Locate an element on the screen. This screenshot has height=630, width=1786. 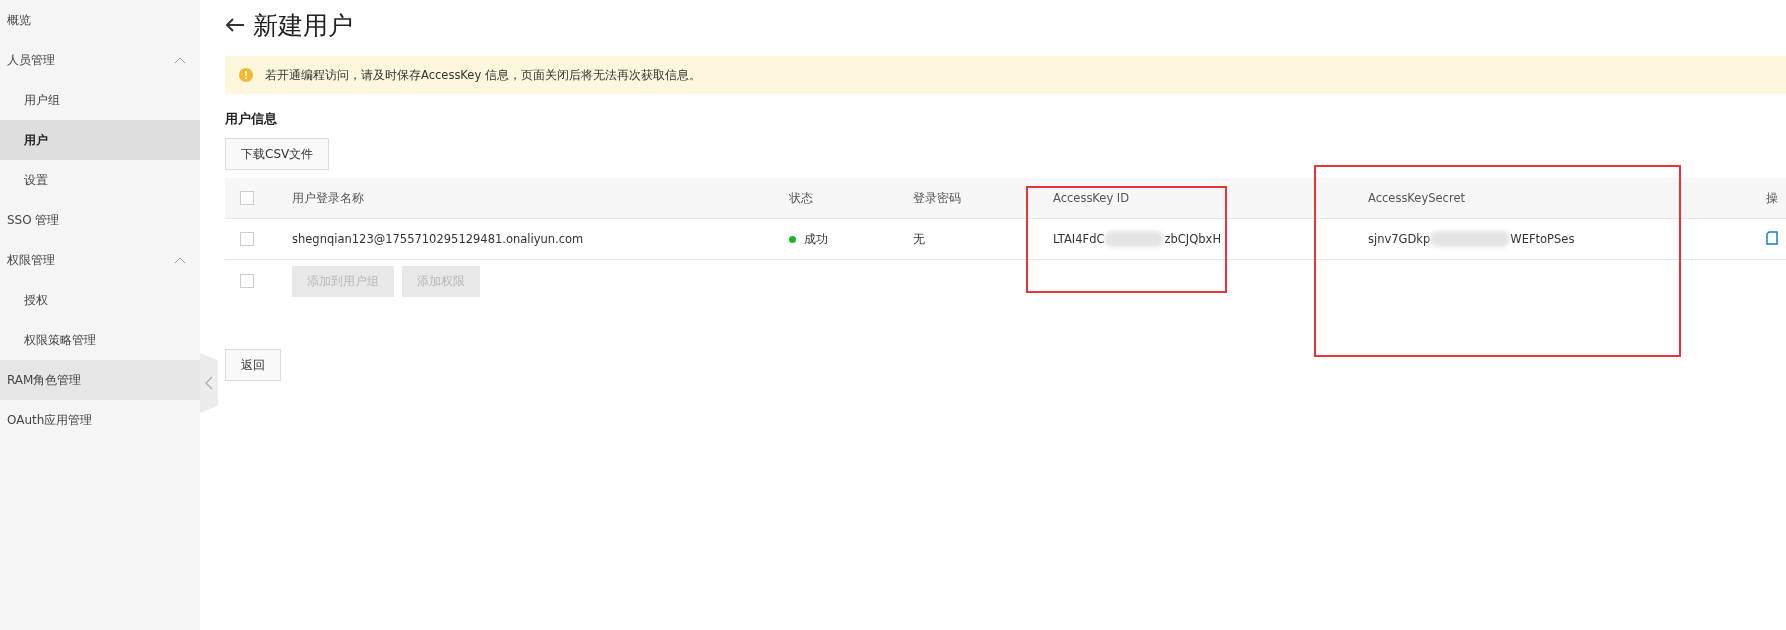
sidebar-item: SSO 管理 is located at coordinates (100, 220).